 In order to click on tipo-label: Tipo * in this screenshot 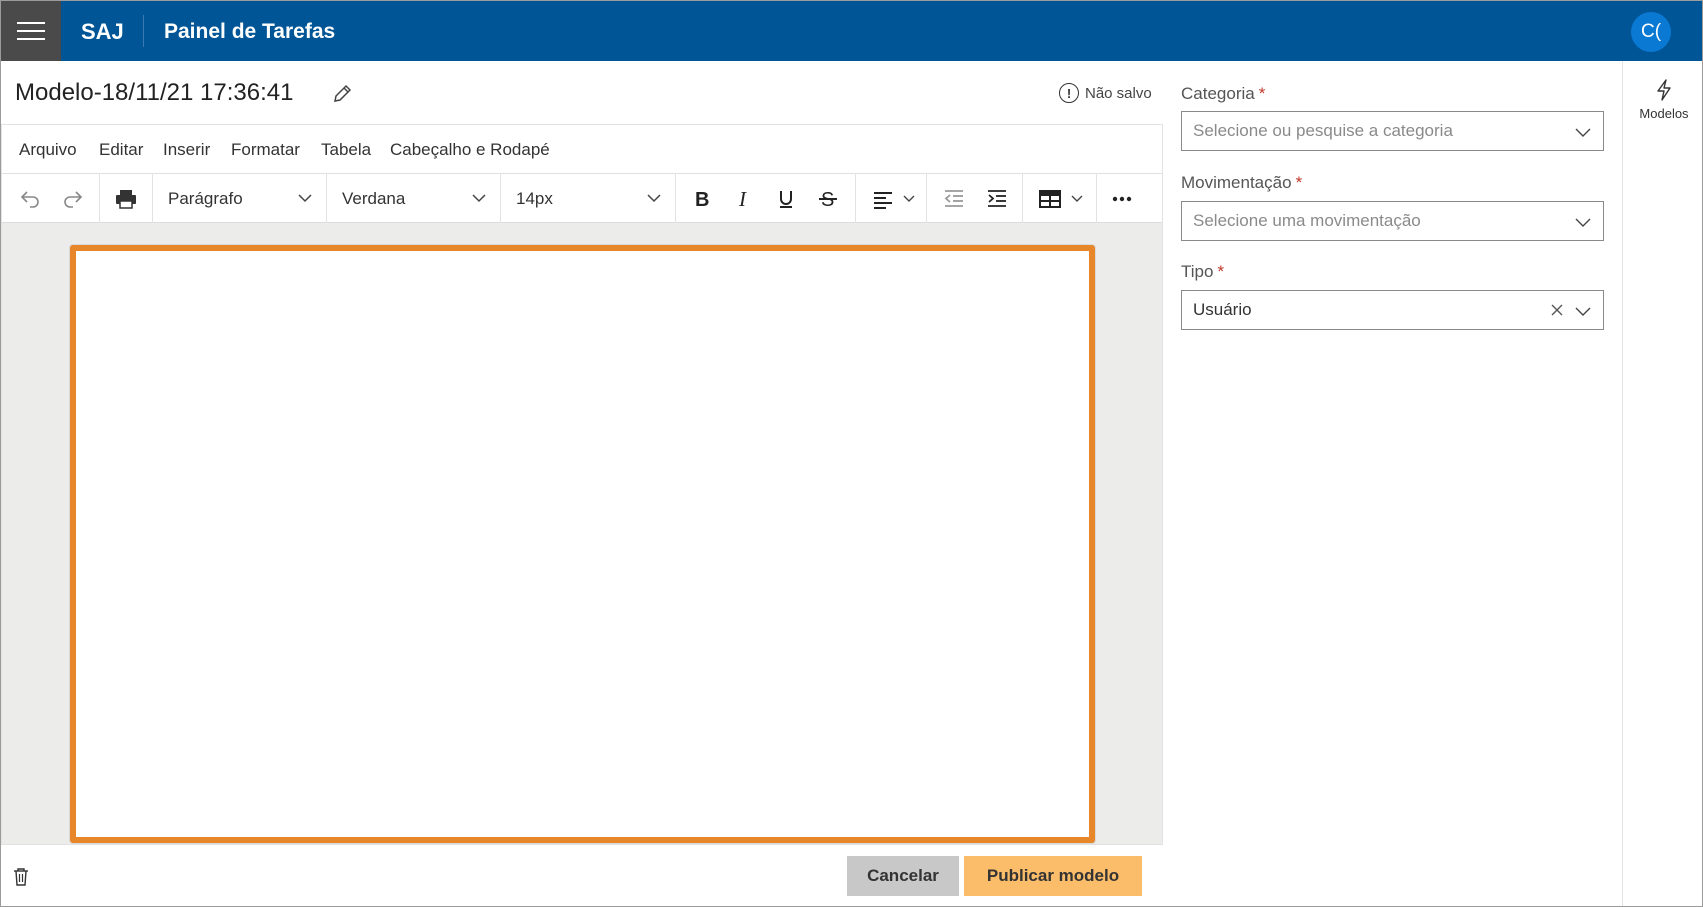, I will do `click(1202, 272)`.